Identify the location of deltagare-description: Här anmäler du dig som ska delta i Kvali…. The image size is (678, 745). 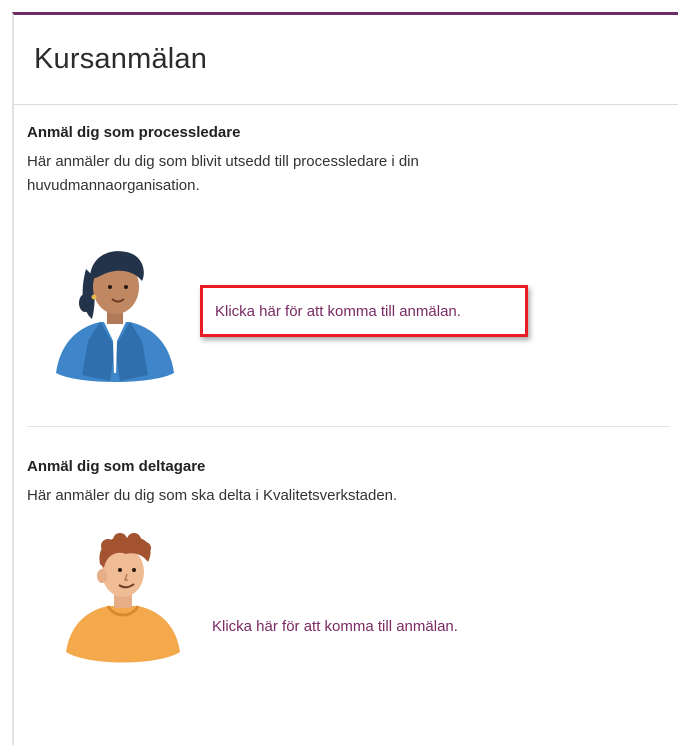
(212, 495).